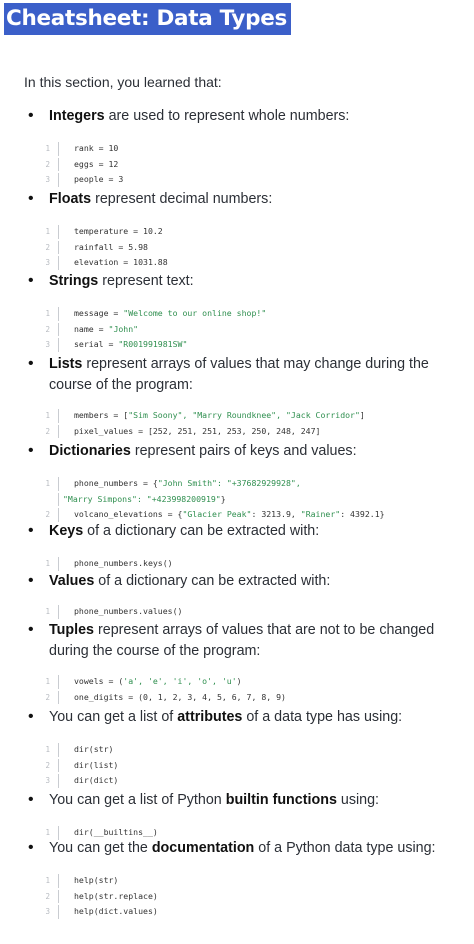 The width and height of the screenshot is (474, 944). I want to click on code-text: rainfall = 5.98, so click(111, 246).